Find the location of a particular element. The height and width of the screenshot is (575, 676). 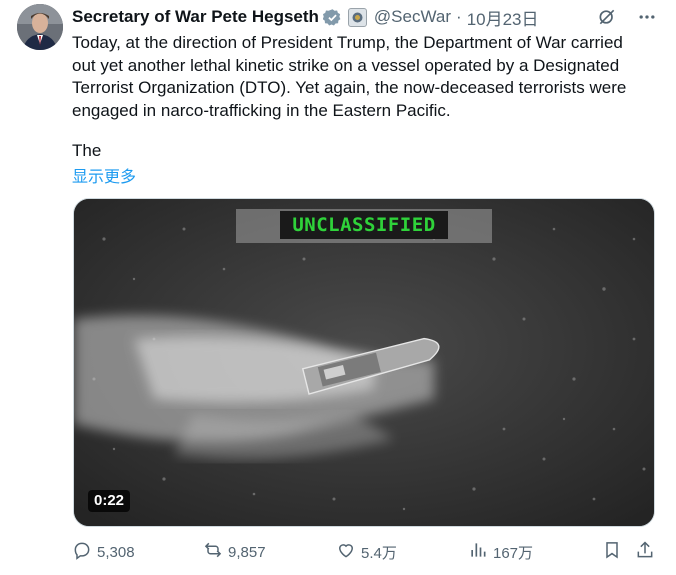

affiliate-badge-icon is located at coordinates (357, 17).